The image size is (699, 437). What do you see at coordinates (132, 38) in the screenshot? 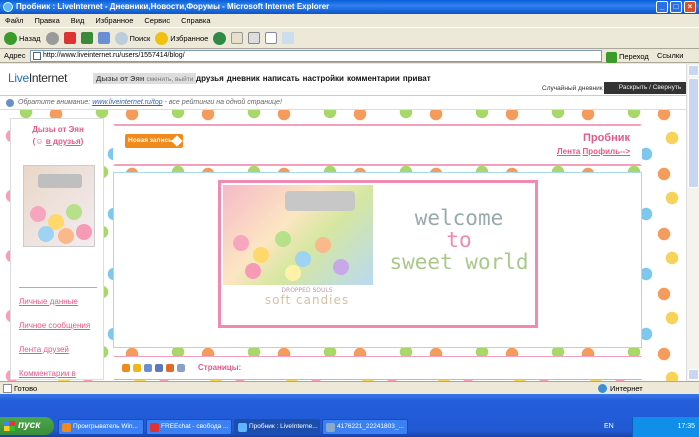
I see `search-button: Поиск` at bounding box center [132, 38].